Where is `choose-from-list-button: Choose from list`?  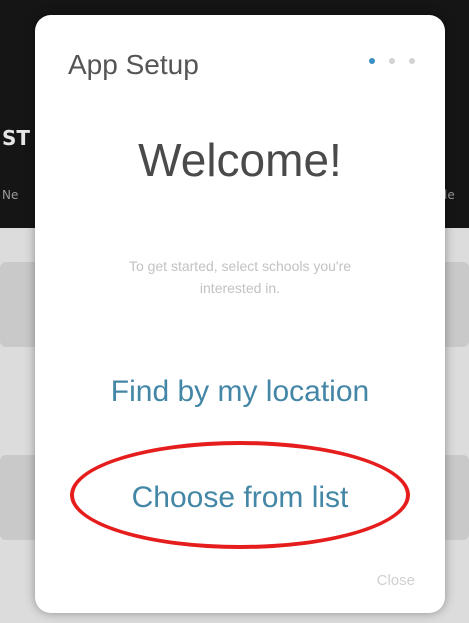
choose-from-list-button: Choose from list is located at coordinates (240, 498).